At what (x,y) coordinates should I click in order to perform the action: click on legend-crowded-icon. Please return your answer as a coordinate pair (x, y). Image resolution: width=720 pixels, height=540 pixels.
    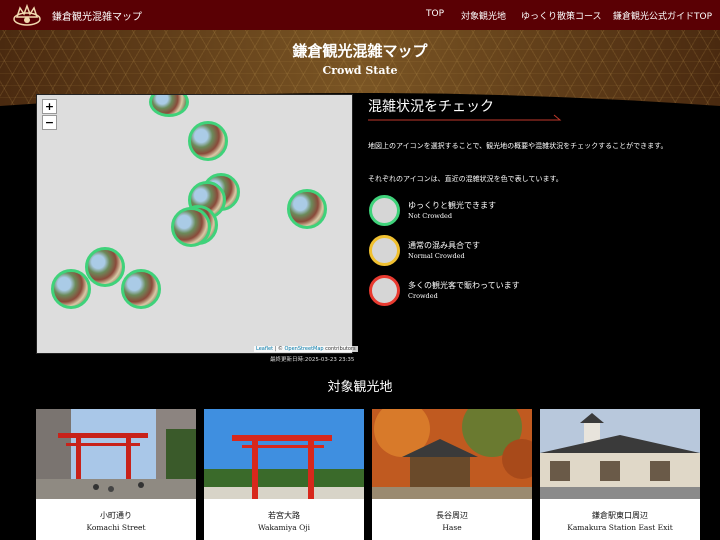
    Looking at the image, I should click on (384, 290).